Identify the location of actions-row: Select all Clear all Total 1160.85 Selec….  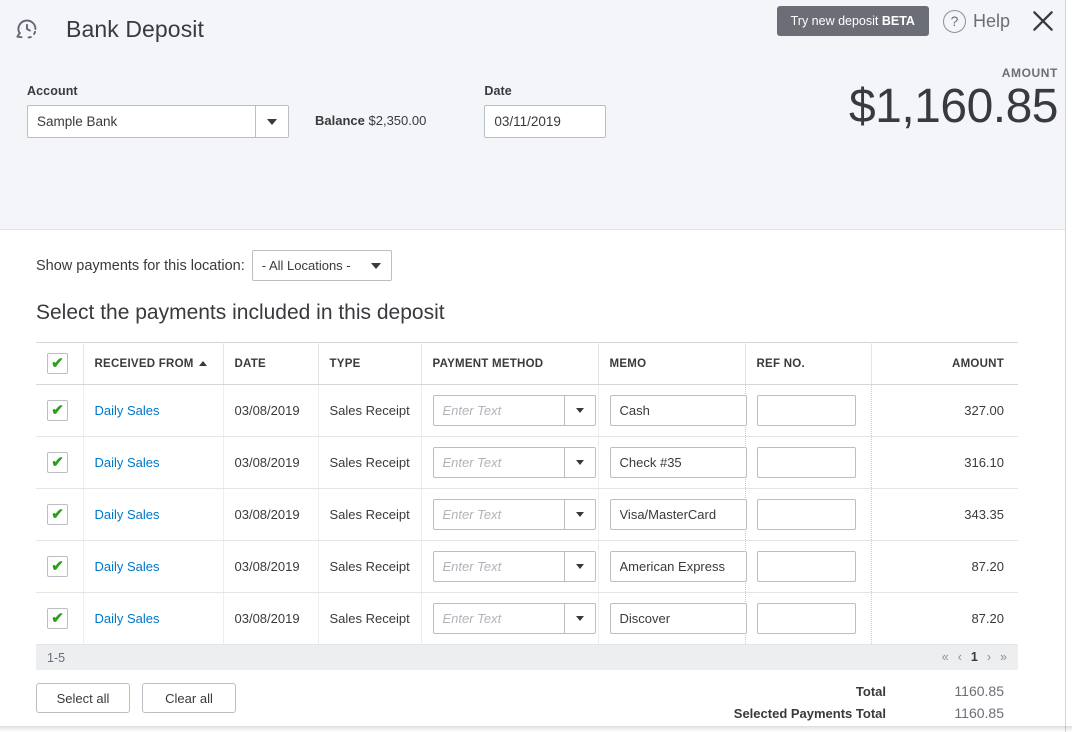
(527, 705).